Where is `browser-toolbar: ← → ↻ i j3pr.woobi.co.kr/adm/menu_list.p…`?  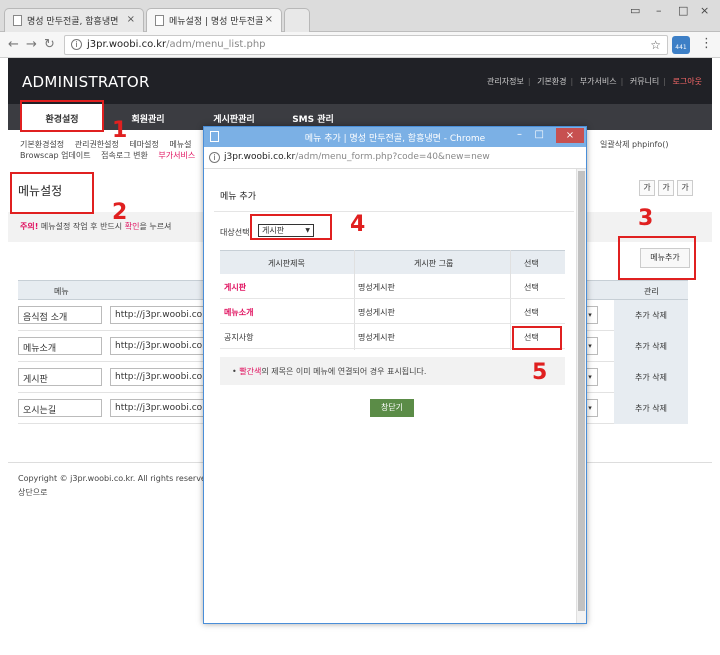 browser-toolbar: ← → ↻ i j3pr.woobi.co.kr/adm/menu_list.p… is located at coordinates (360, 45).